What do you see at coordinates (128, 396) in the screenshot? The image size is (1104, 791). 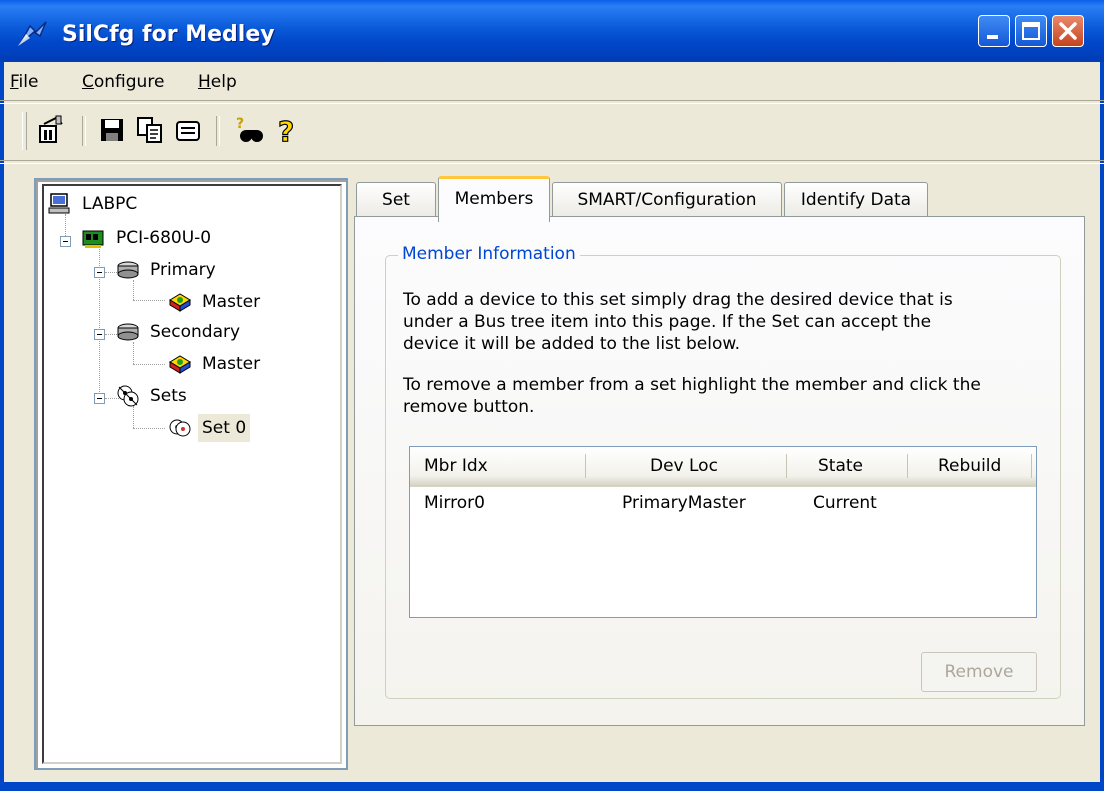 I see `disk-sets-icon` at bounding box center [128, 396].